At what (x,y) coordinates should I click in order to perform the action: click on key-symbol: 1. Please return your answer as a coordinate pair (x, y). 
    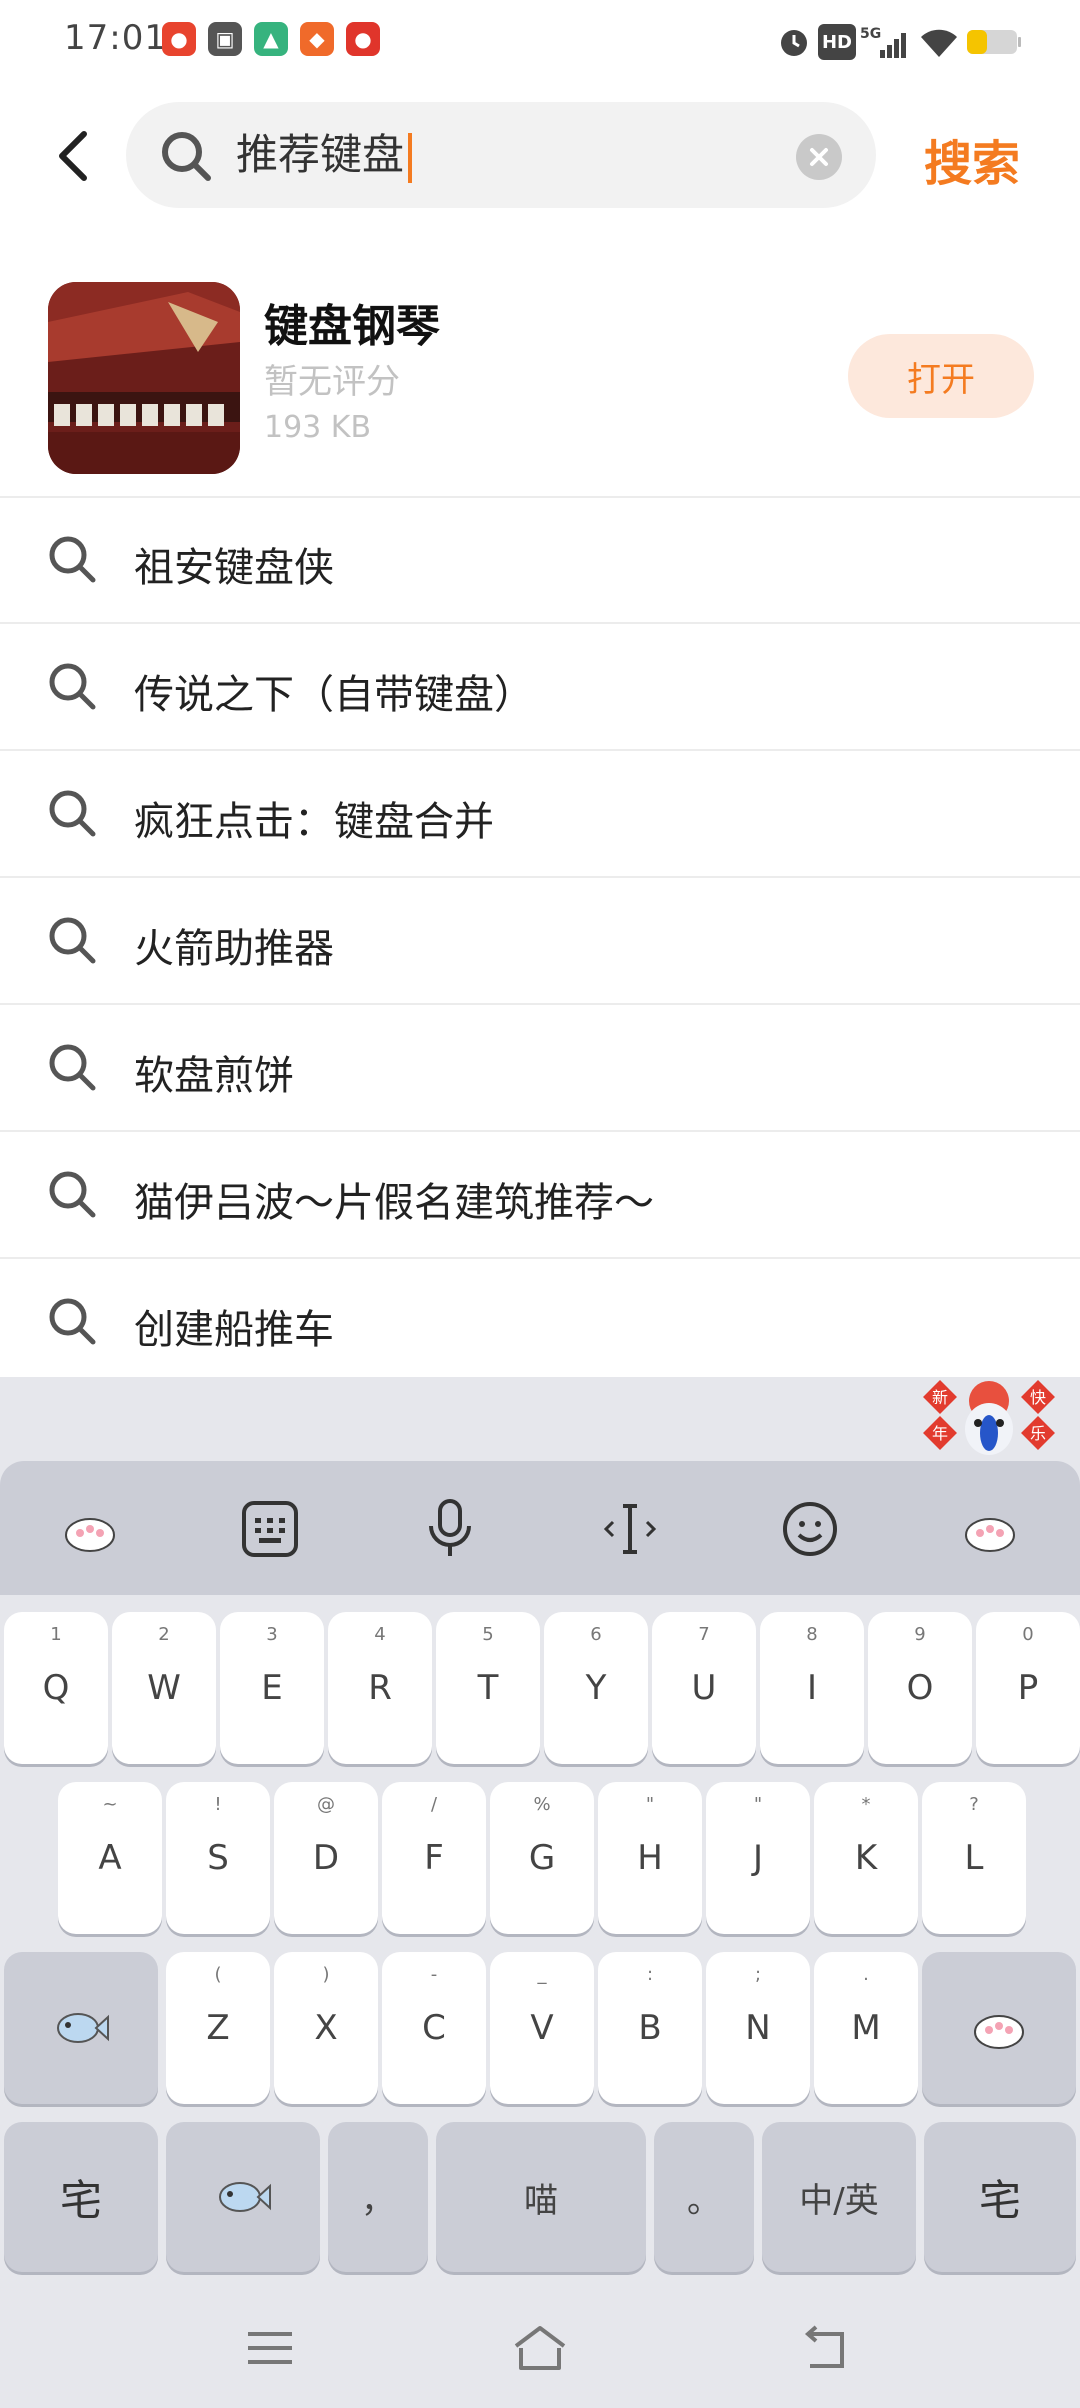
    Looking at the image, I should click on (56, 1634).